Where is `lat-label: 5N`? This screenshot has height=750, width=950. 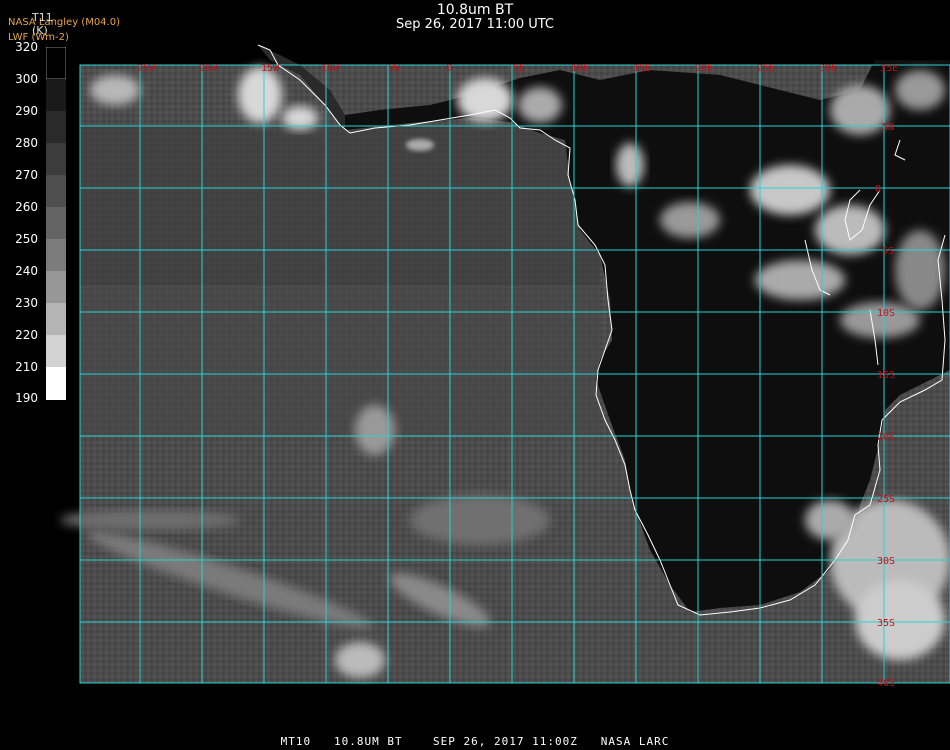 lat-label: 5N is located at coordinates (888, 127).